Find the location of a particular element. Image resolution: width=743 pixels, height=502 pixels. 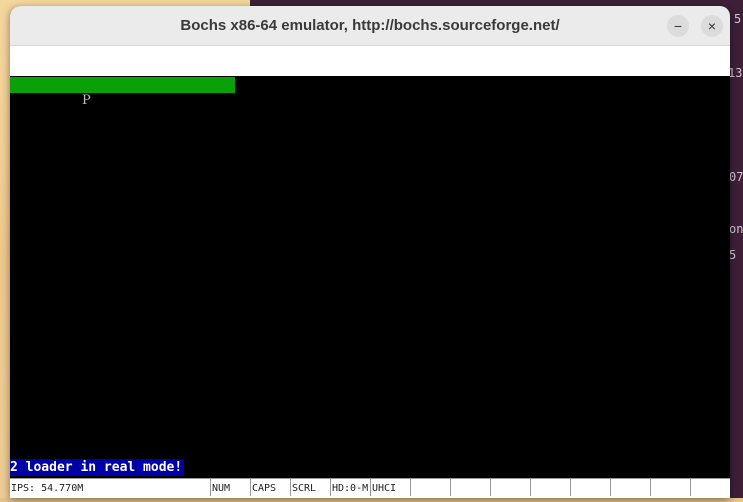

bochs-toolbar is located at coordinates (370, 61).